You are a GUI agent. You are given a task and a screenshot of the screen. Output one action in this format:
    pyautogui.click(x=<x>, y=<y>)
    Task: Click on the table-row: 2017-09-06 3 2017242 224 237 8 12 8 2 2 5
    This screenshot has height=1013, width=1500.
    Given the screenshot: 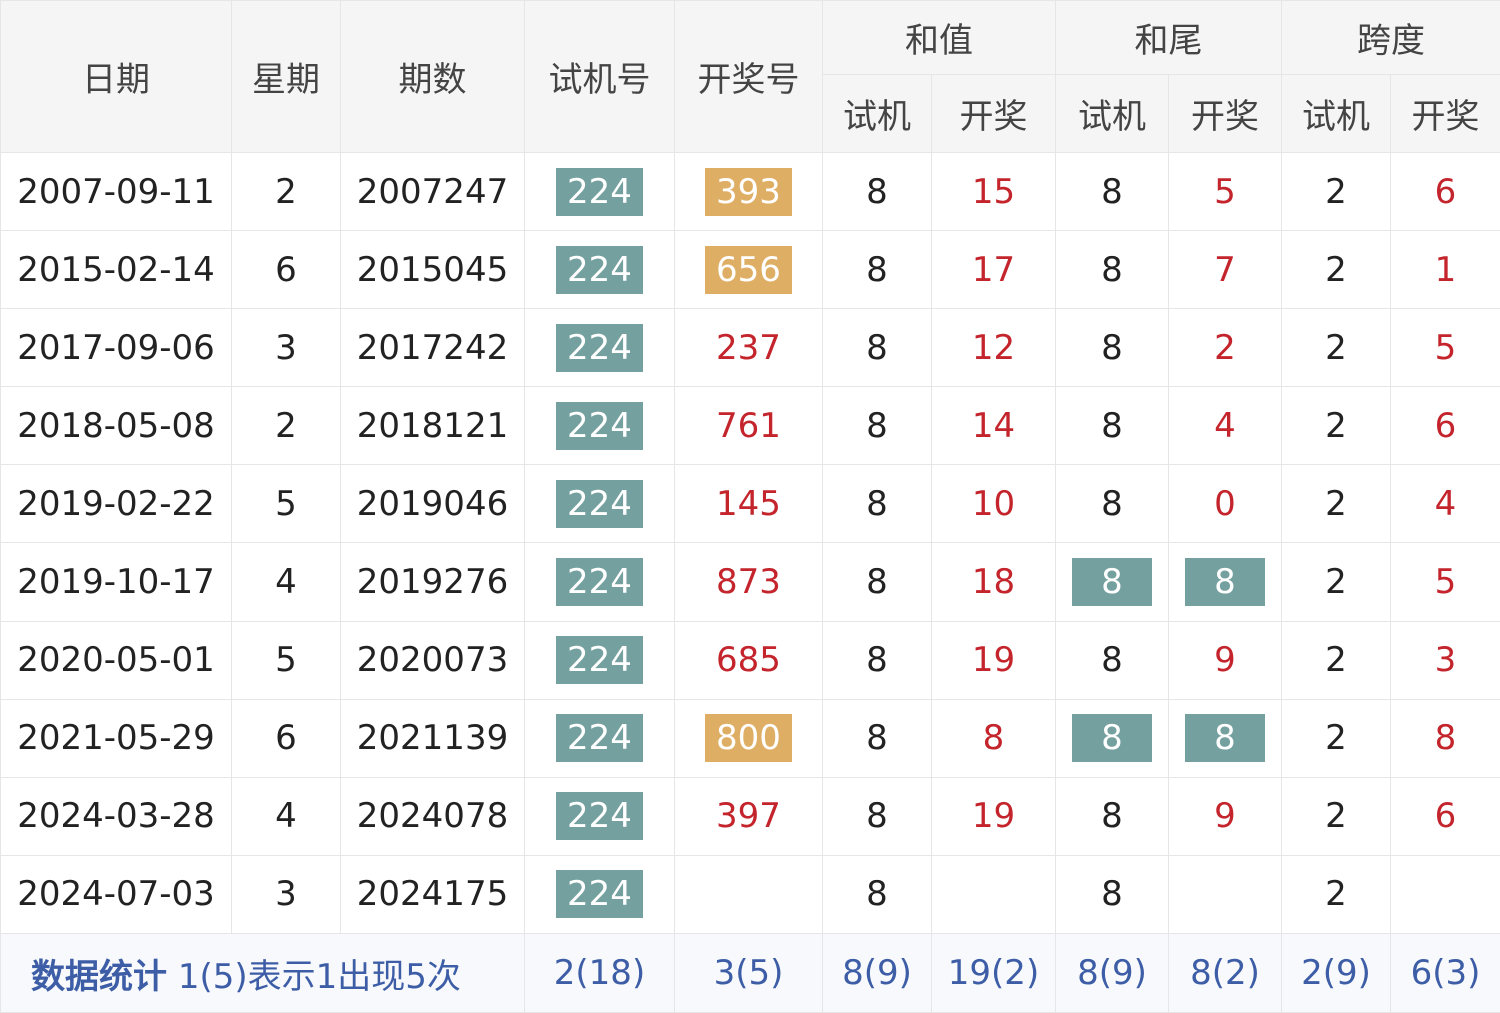 What is the action you would take?
    pyautogui.click(x=750, y=348)
    